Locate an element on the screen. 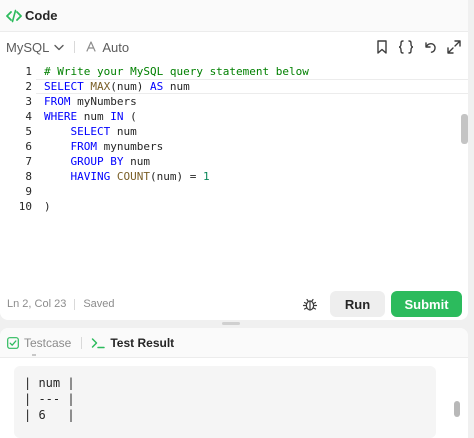 The image size is (474, 438). tab-testcase-label: Testcase is located at coordinates (48, 342).